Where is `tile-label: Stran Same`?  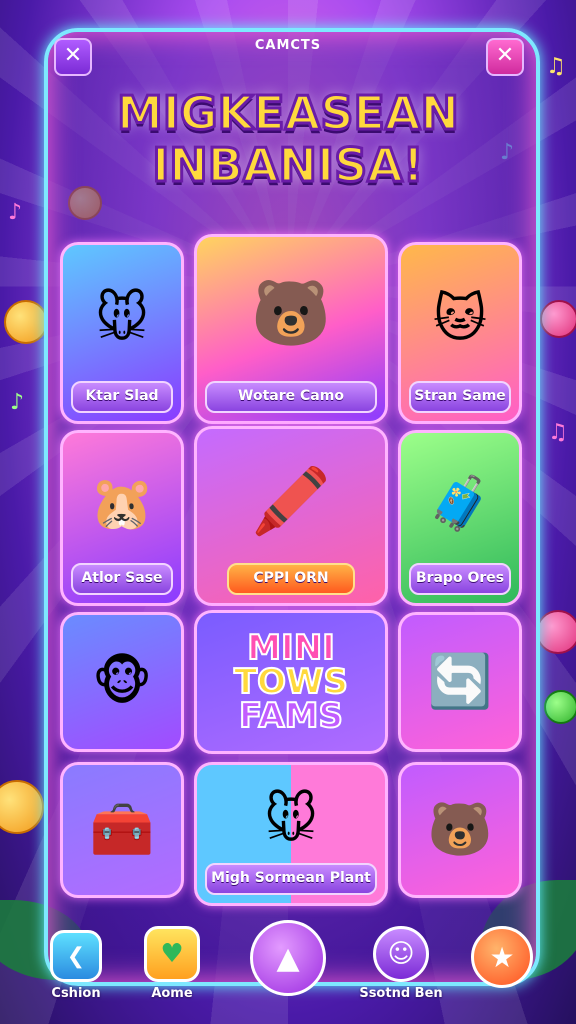
tile-label: Stran Same is located at coordinates (460, 397).